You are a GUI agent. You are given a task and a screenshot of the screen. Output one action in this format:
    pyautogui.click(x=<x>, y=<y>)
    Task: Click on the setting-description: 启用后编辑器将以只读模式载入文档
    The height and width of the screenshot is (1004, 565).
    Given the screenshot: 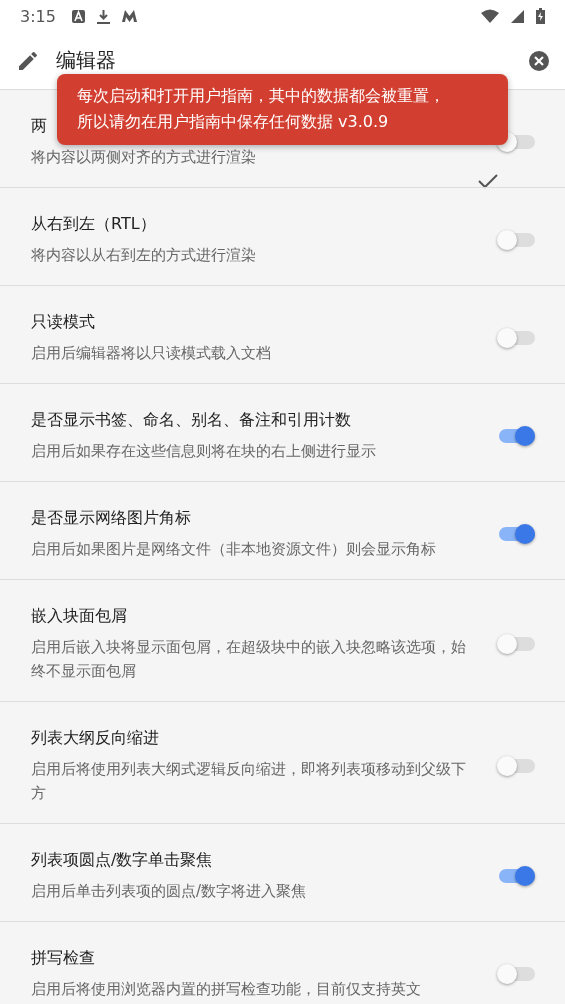 What is the action you would take?
    pyautogui.click(x=151, y=353)
    